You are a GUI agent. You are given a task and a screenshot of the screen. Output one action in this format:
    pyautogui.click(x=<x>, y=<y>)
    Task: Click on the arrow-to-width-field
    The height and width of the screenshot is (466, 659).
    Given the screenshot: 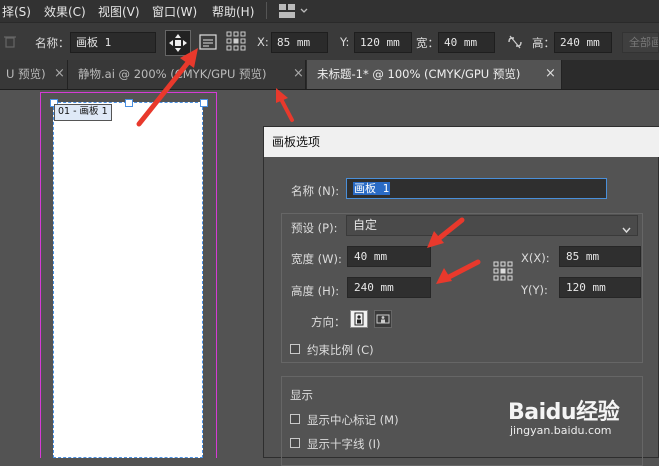 What is the action you would take?
    pyautogui.click(x=449, y=230)
    